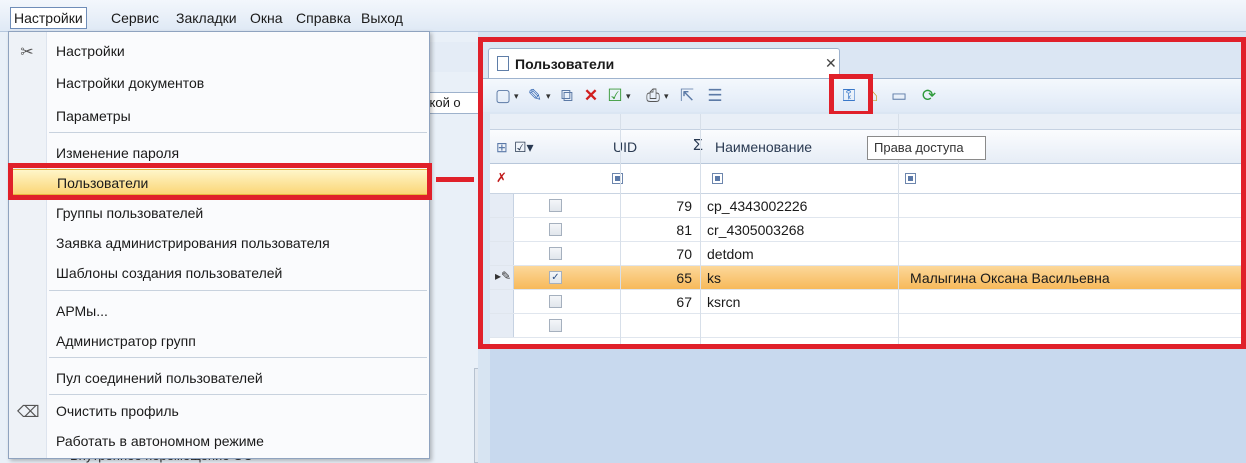  I want to click on menu-item-offline-mode: Работать в автономном режиме, so click(219, 441).